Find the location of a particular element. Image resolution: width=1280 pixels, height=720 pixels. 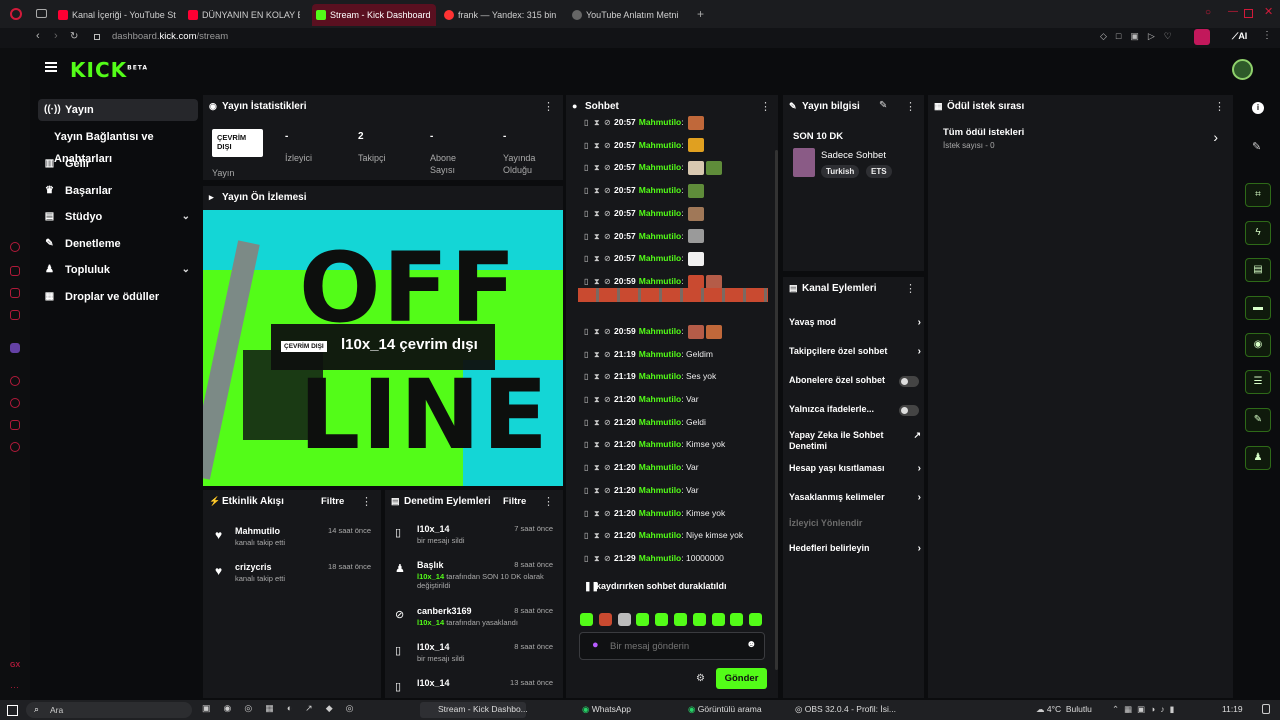

channel-action-item: Abonelere özel sohbet is located at coordinates (854, 381).